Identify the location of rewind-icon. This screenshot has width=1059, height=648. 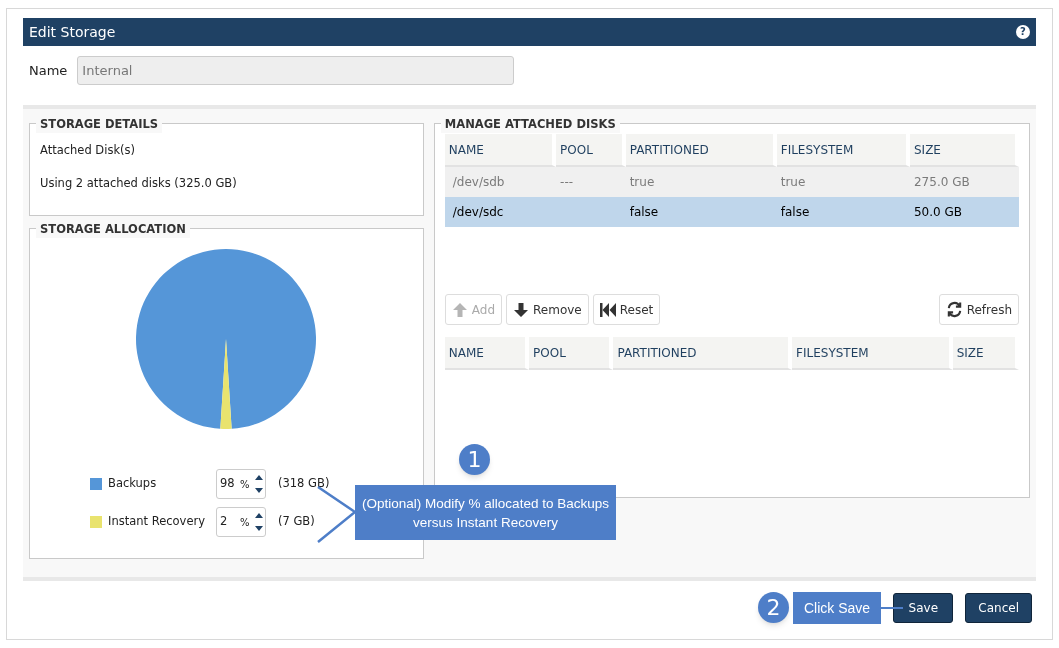
(607, 309).